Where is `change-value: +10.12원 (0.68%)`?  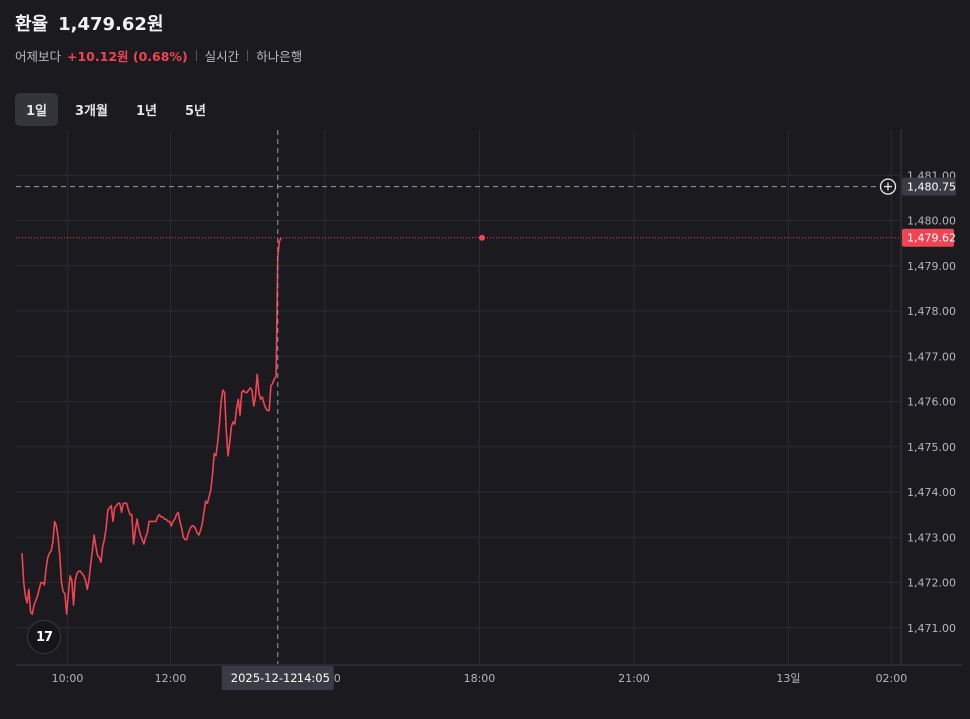
change-value: +10.12원 (0.68%) is located at coordinates (127, 56).